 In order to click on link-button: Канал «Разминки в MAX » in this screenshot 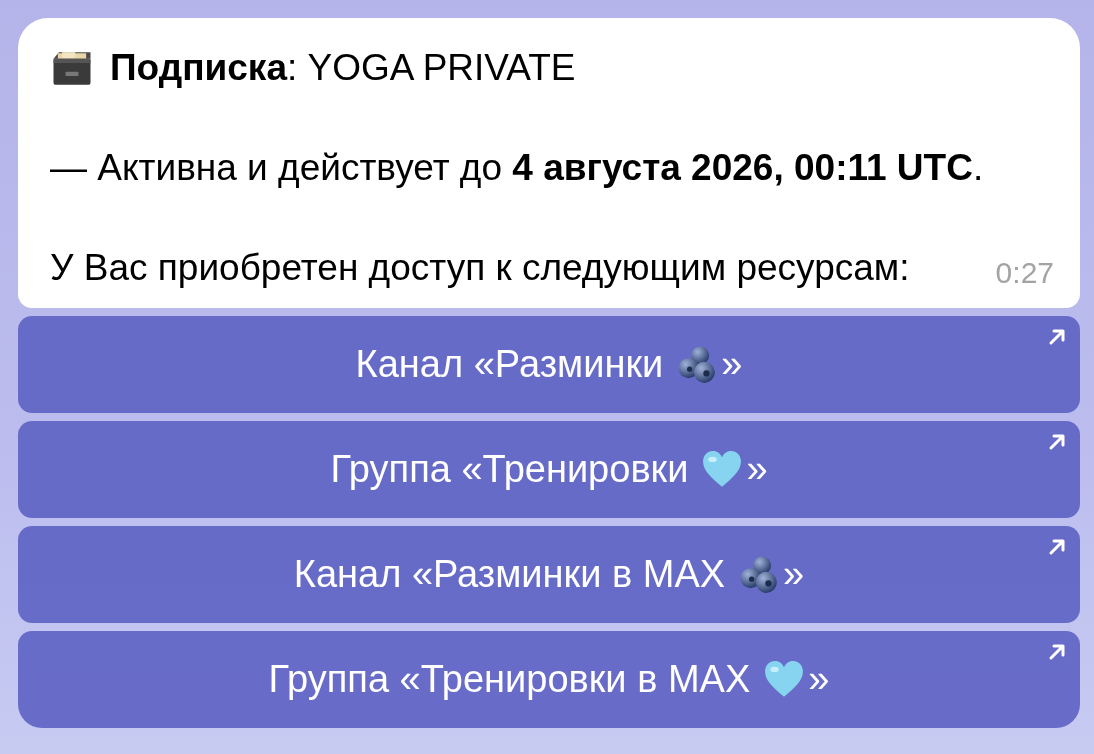, I will do `click(549, 574)`.